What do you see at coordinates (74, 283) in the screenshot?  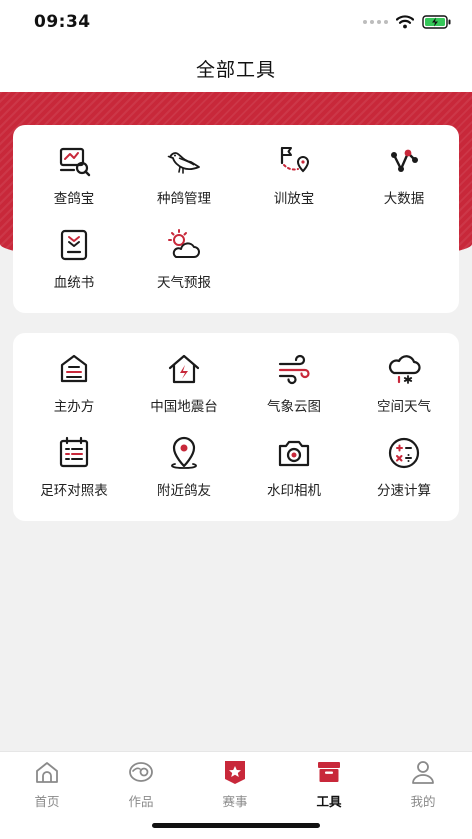 I see `tool-label: 血统书` at bounding box center [74, 283].